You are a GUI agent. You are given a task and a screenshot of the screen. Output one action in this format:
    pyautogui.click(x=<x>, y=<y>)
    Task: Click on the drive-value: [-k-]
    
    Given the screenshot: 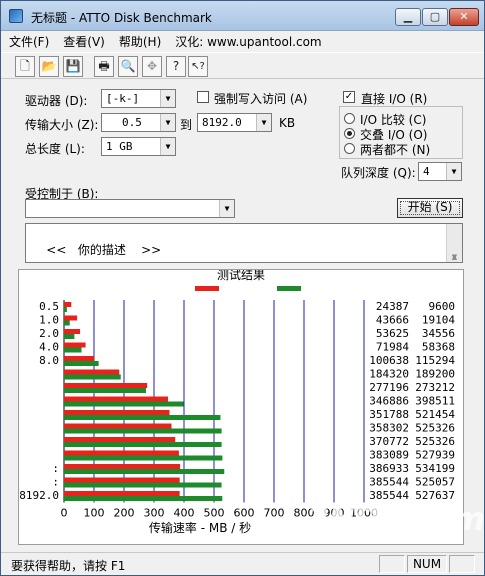 What is the action you would take?
    pyautogui.click(x=123, y=98)
    